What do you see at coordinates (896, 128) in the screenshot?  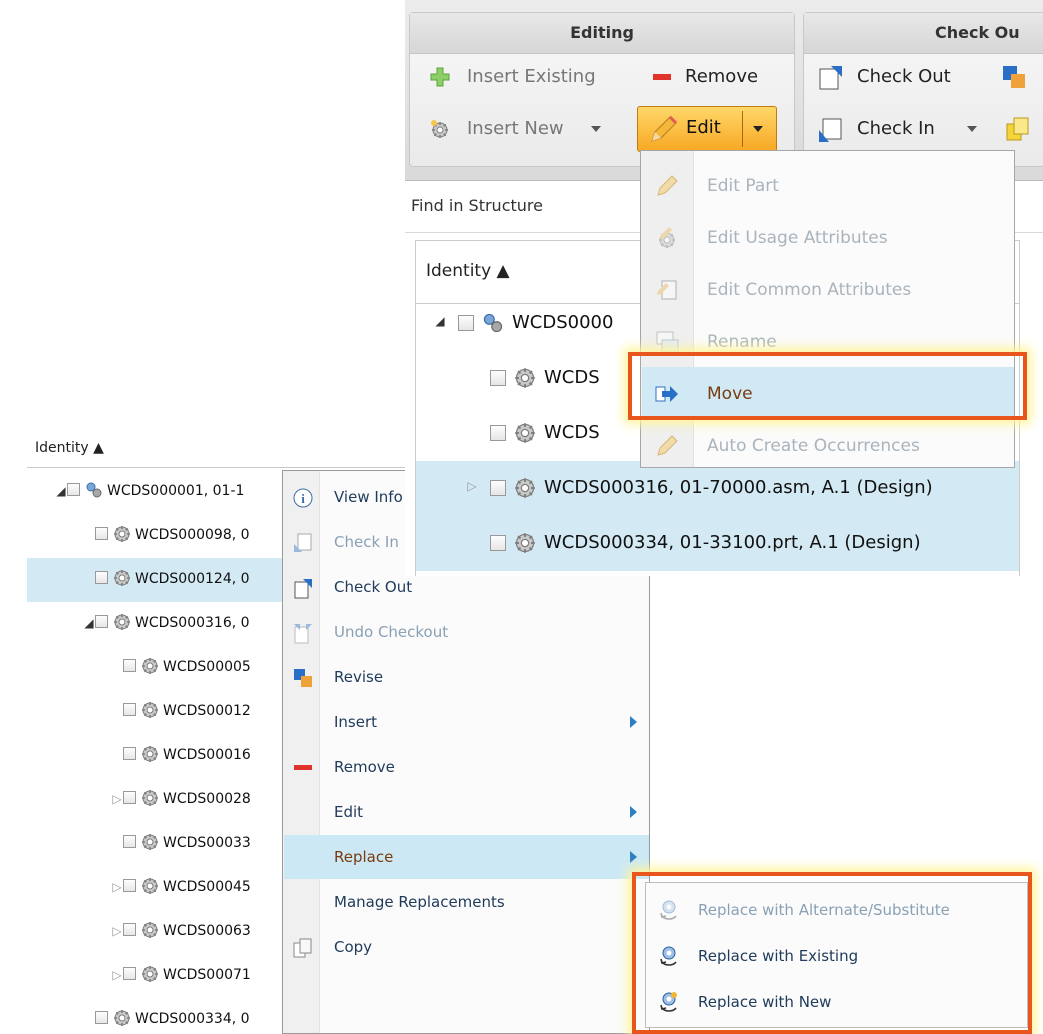 I see `check-in-label: Check In` at bounding box center [896, 128].